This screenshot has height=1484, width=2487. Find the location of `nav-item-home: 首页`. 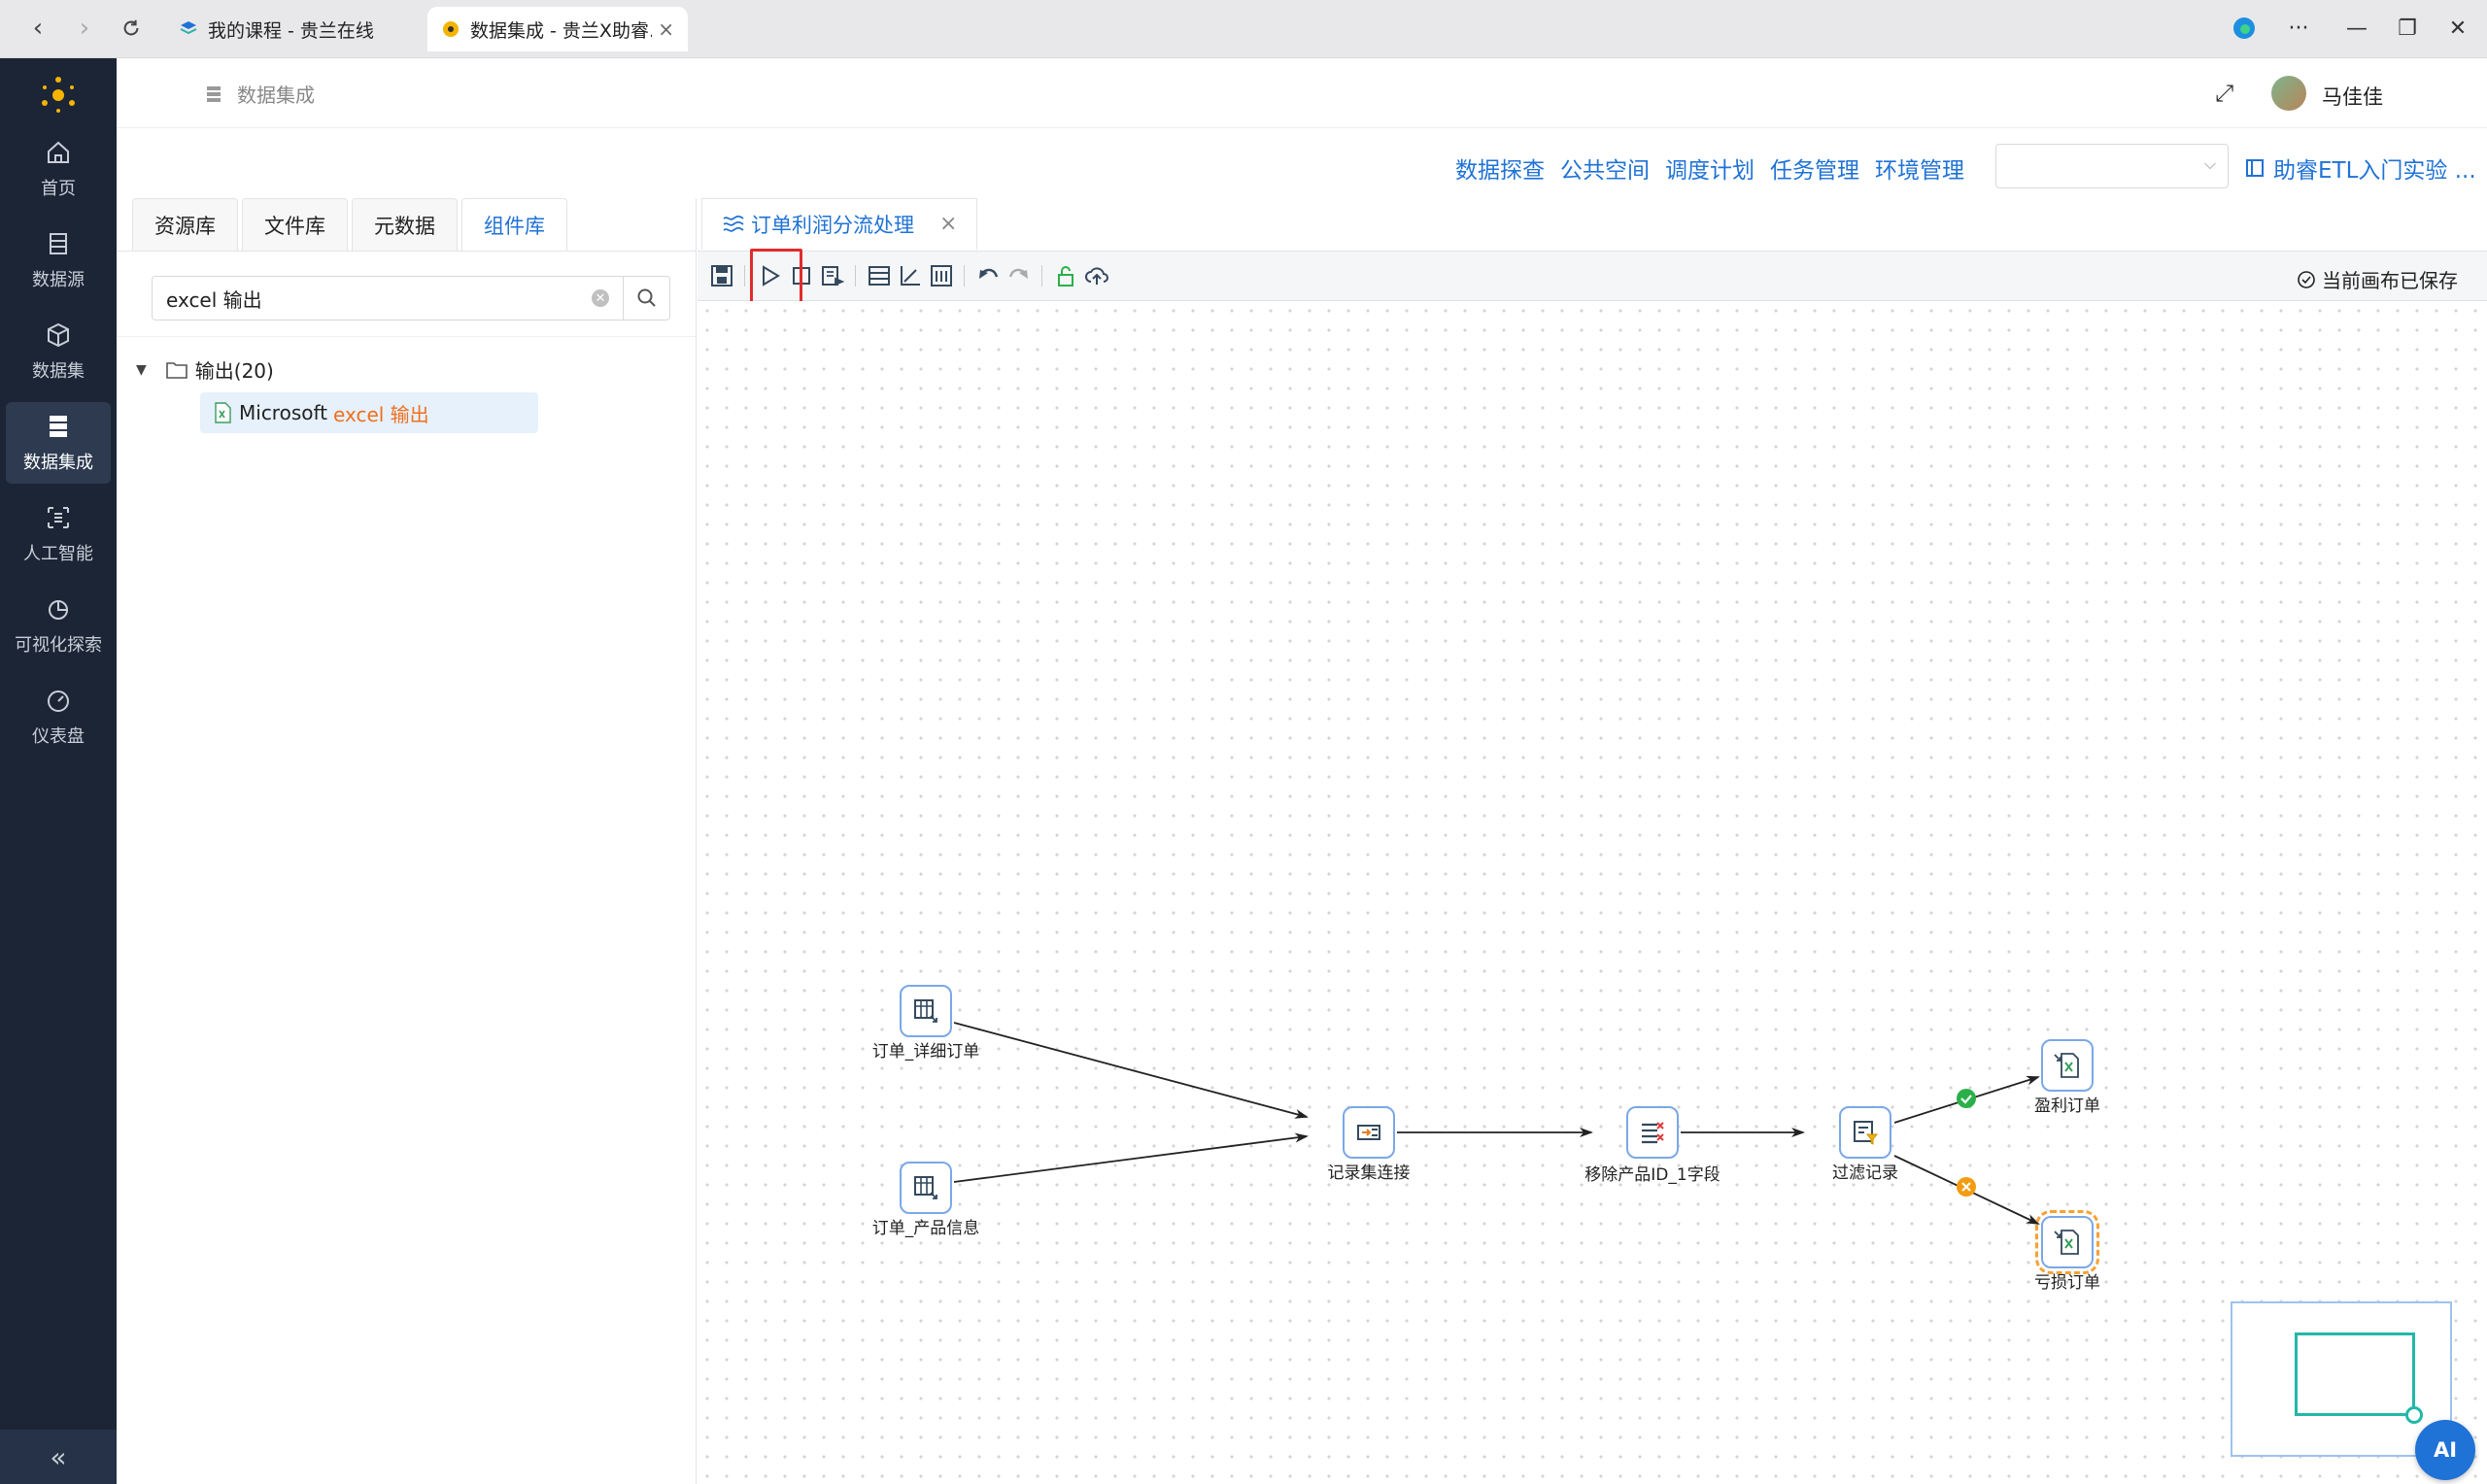

nav-item-home: 首页 is located at coordinates (58, 169).